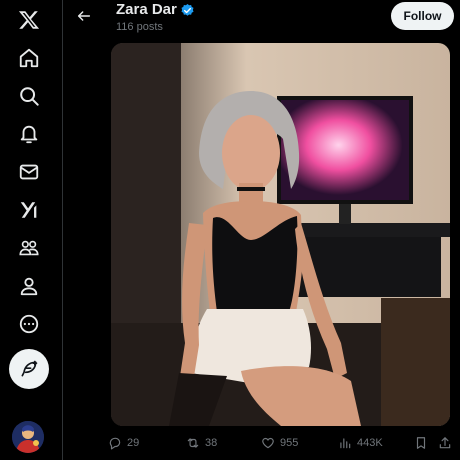 This screenshot has width=460, height=460. Describe the element at coordinates (187, 9) in the screenshot. I see `verified-badge-icon` at that location.